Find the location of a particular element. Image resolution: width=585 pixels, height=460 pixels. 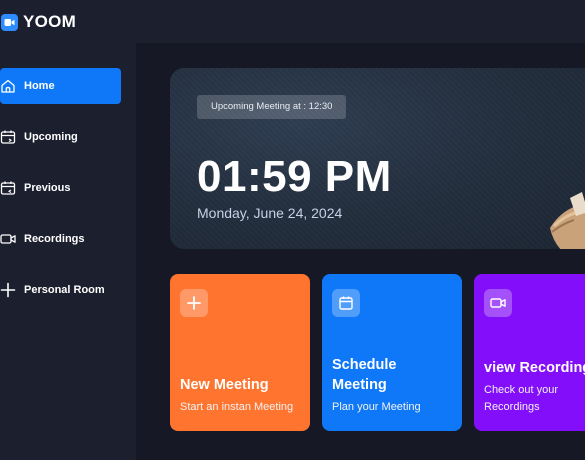

new-meeting-card: New Meeting Start an instan Meeting is located at coordinates (240, 352).